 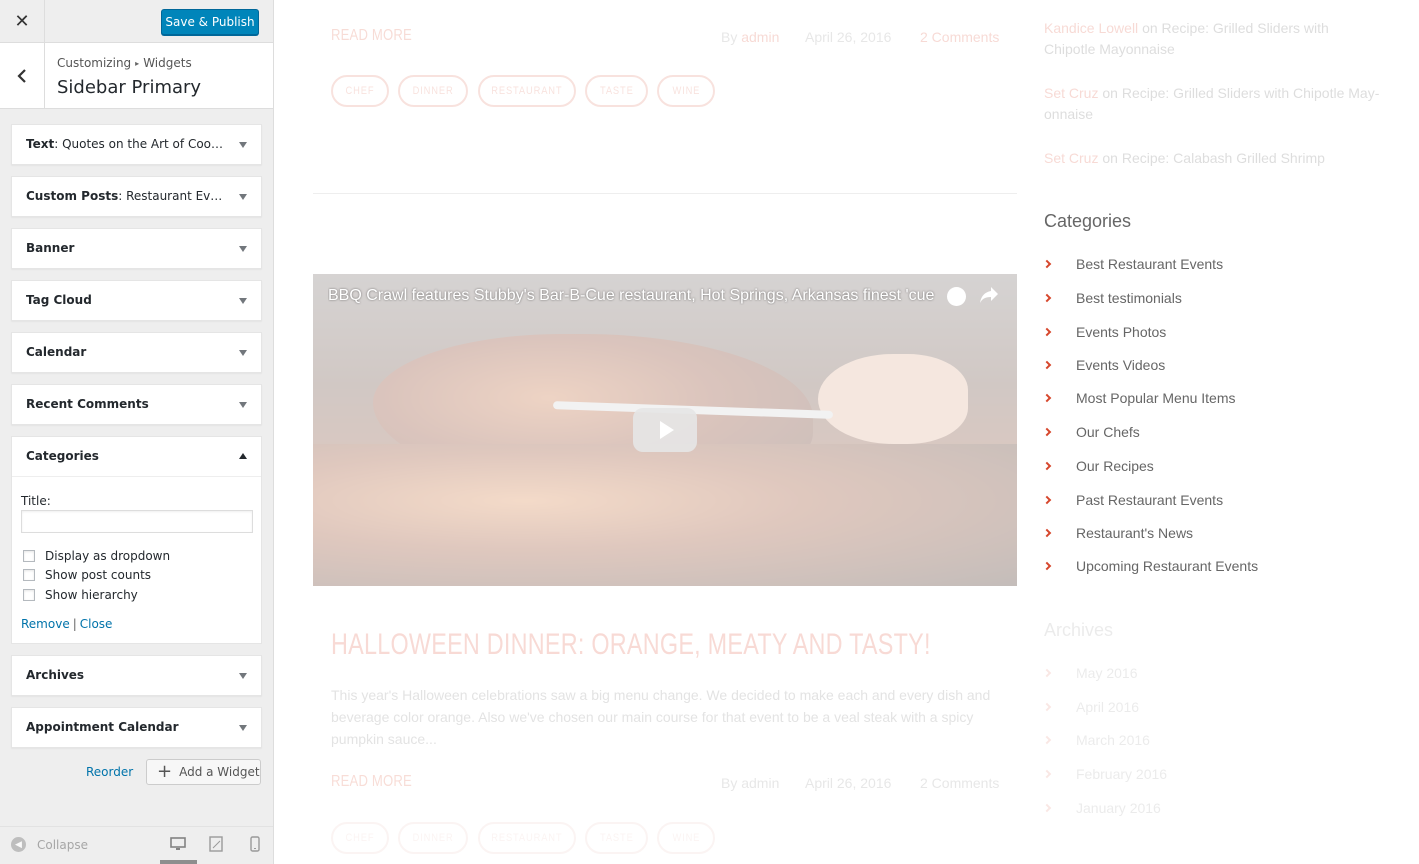 I want to click on category-label: Events Photos, so click(x=1121, y=332).